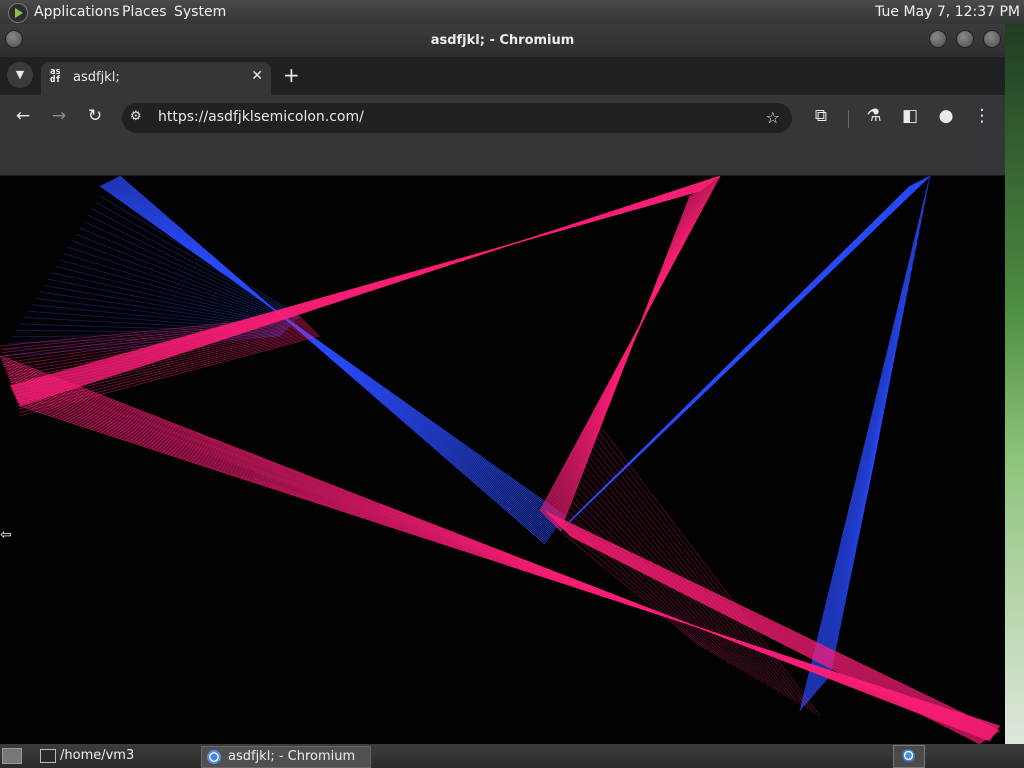 This screenshot has height=768, width=1024. What do you see at coordinates (136, 116) in the screenshot?
I see `site-info-icon: ⚙` at bounding box center [136, 116].